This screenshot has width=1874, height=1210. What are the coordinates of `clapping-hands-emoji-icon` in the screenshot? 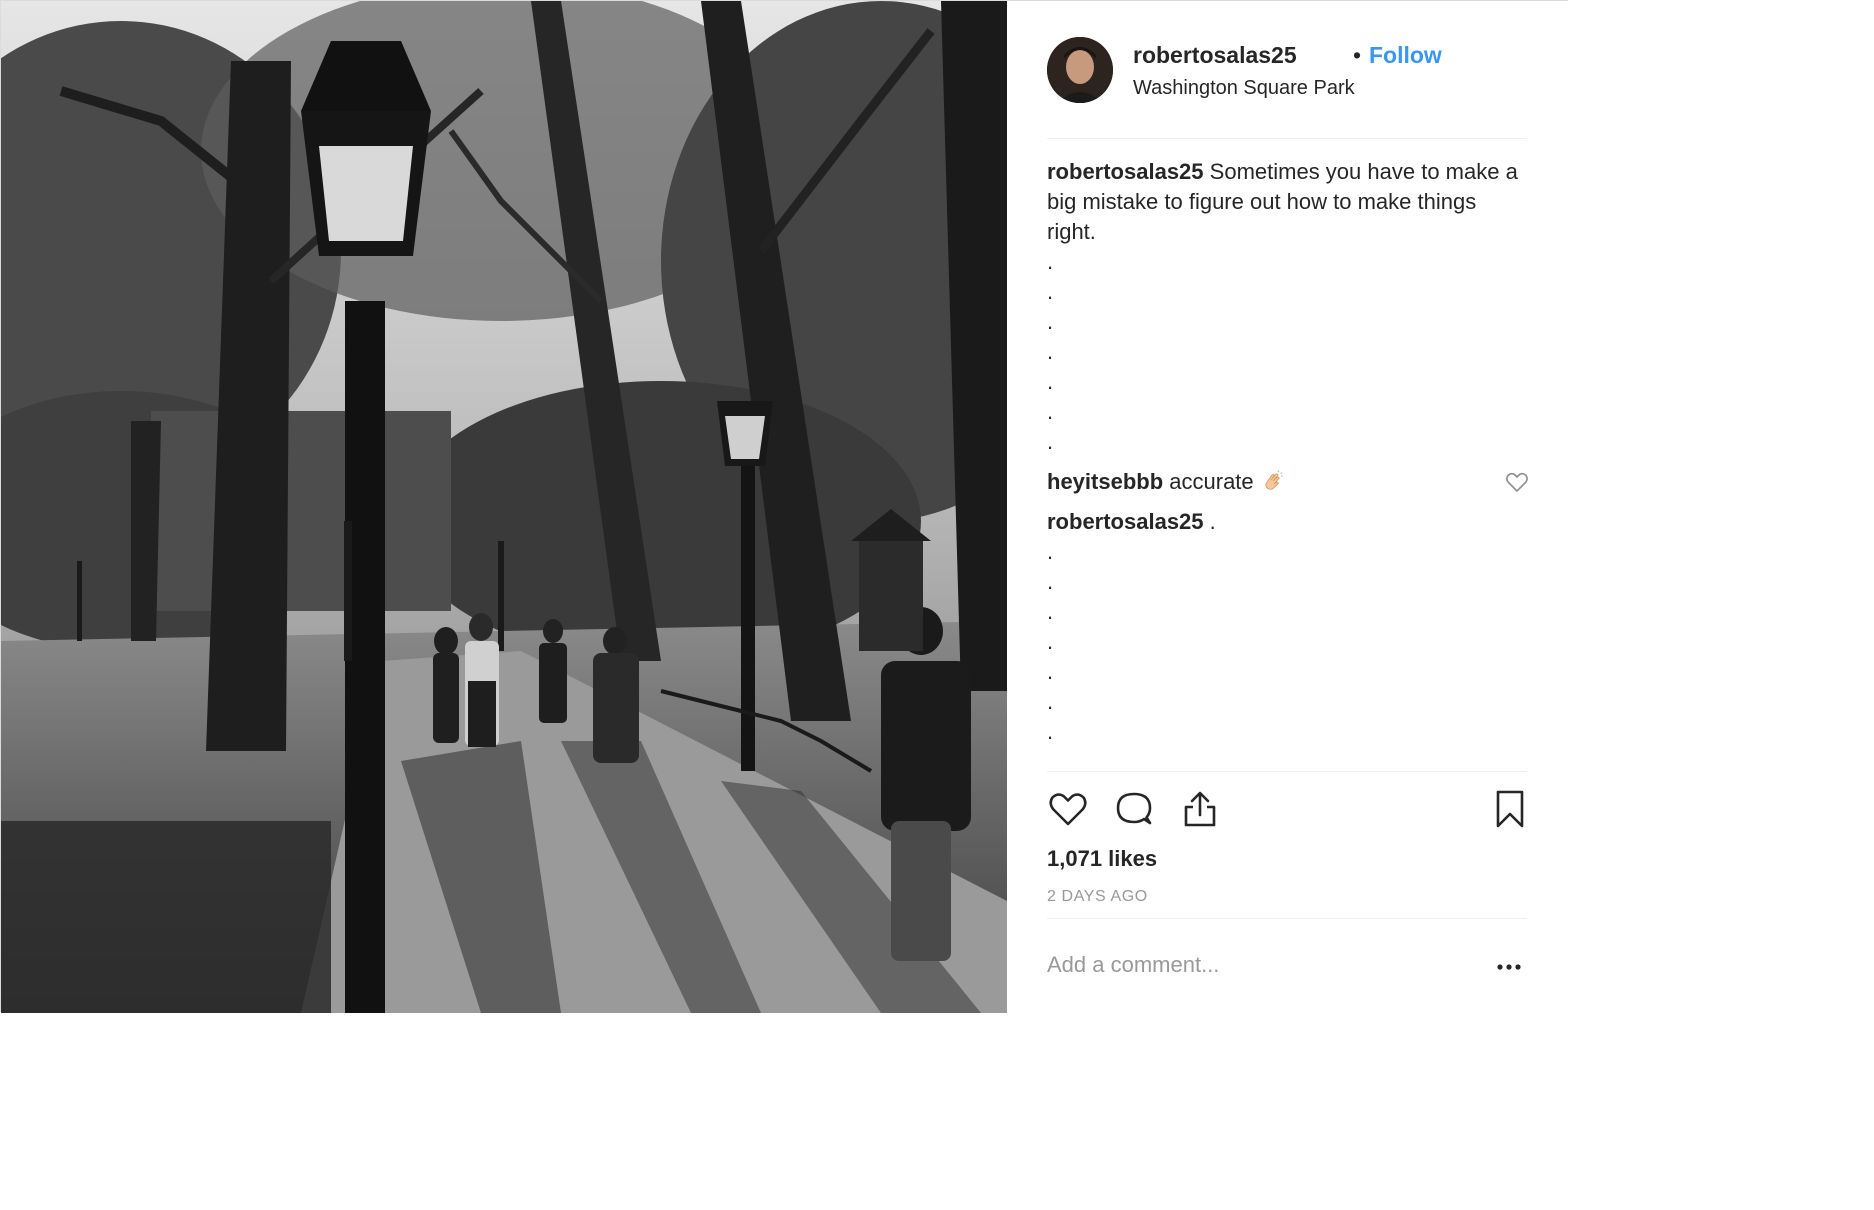 It's located at (1273, 481).